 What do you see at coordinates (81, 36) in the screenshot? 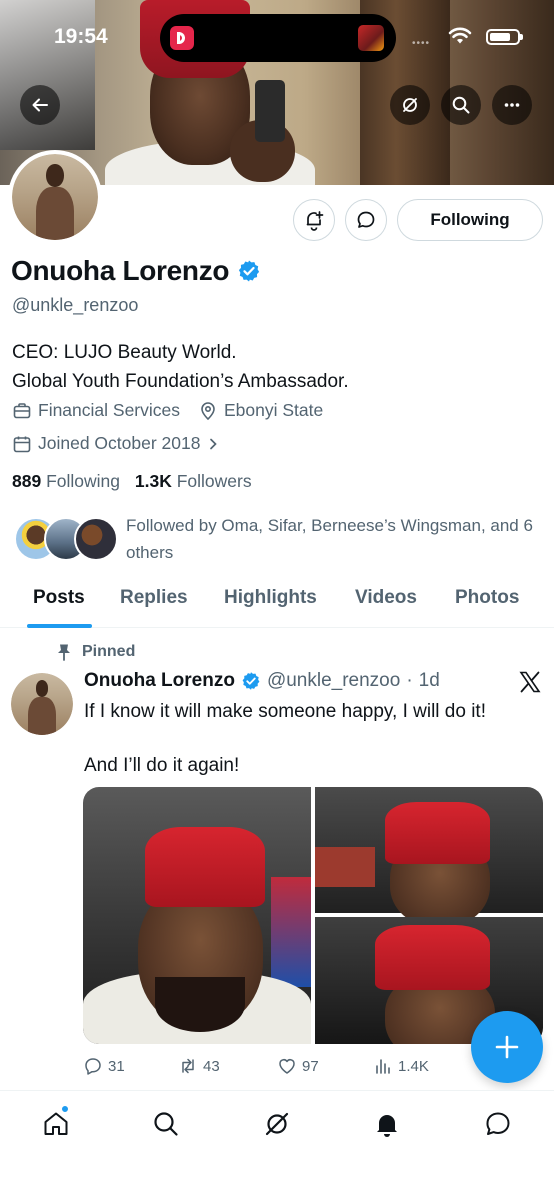
I see `status-time: 19:54` at bounding box center [81, 36].